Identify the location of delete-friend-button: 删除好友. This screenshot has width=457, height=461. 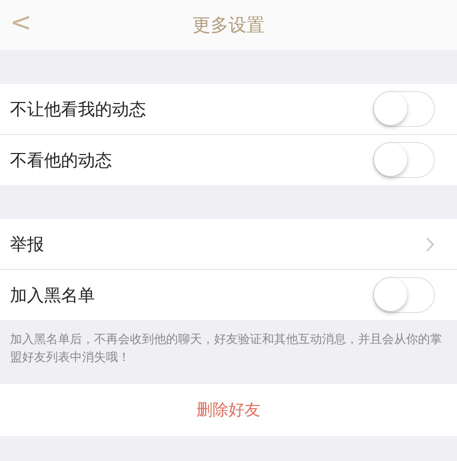
(228, 410).